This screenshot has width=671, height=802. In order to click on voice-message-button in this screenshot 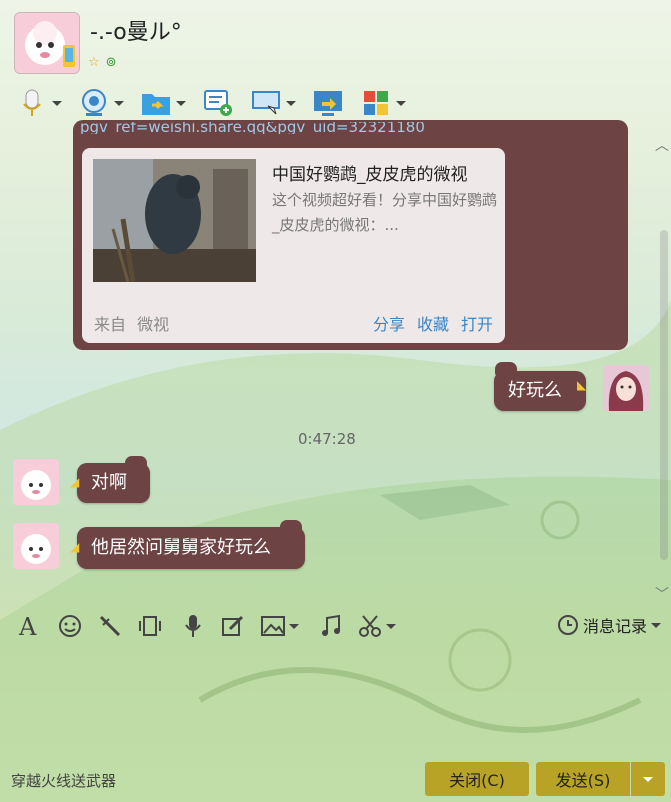, I will do `click(193, 626)`.